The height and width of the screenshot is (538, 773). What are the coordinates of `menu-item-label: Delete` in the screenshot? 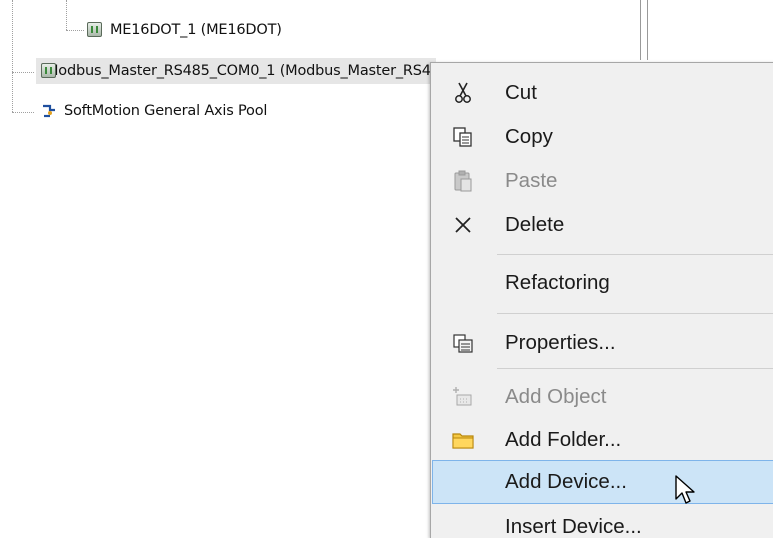 It's located at (534, 225).